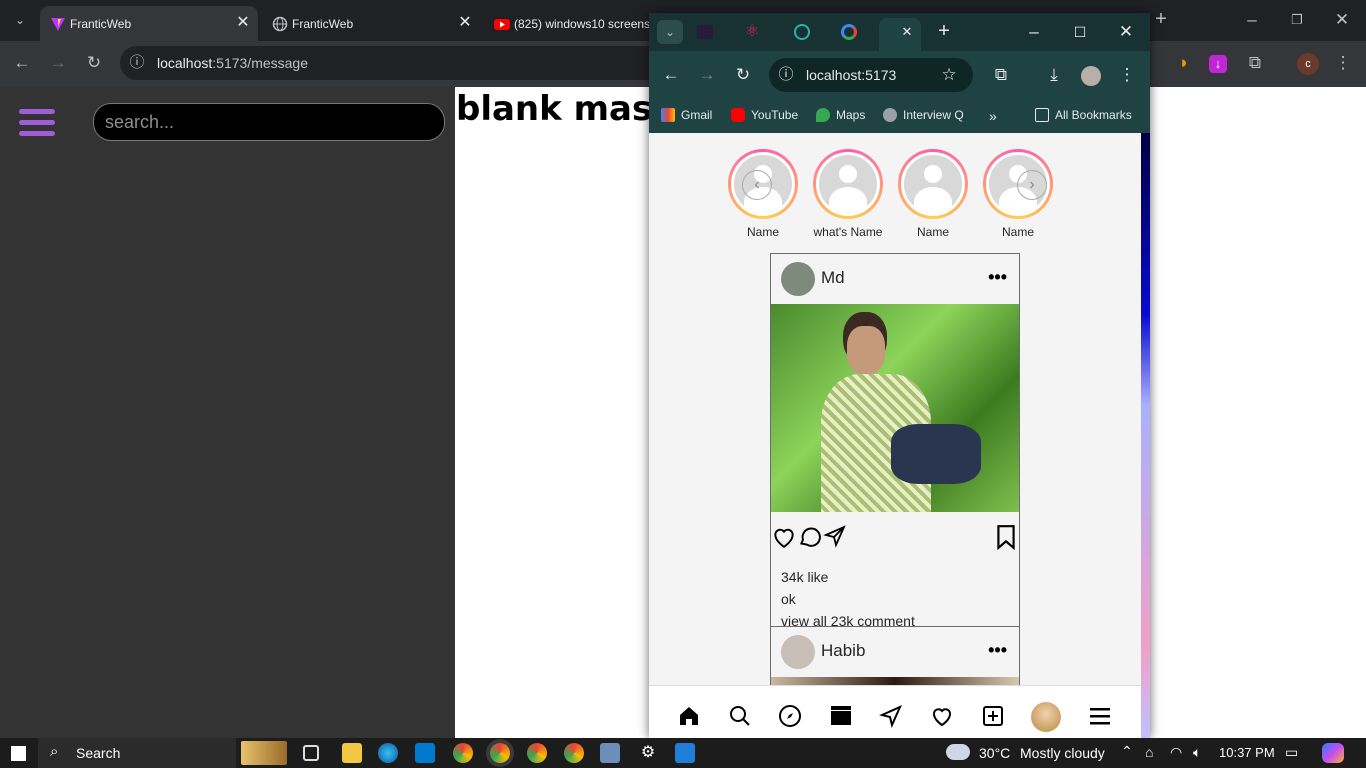 The image size is (1366, 768). What do you see at coordinates (923, 115) in the screenshot?
I see `bookmark-interview: Interview Q` at bounding box center [923, 115].